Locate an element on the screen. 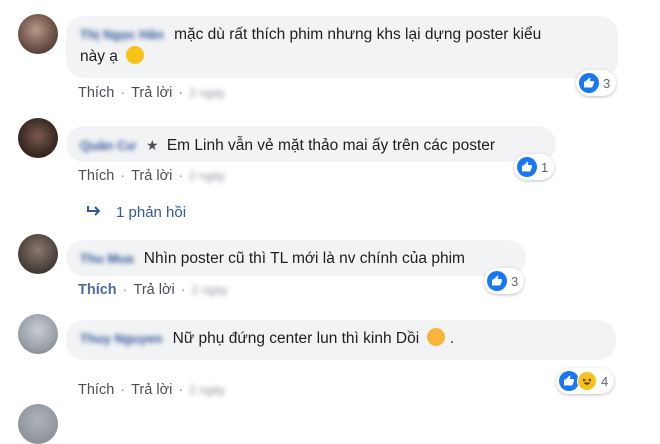 The height and width of the screenshot is (444, 660). author-name: Thuy Nguyen is located at coordinates (121, 339).